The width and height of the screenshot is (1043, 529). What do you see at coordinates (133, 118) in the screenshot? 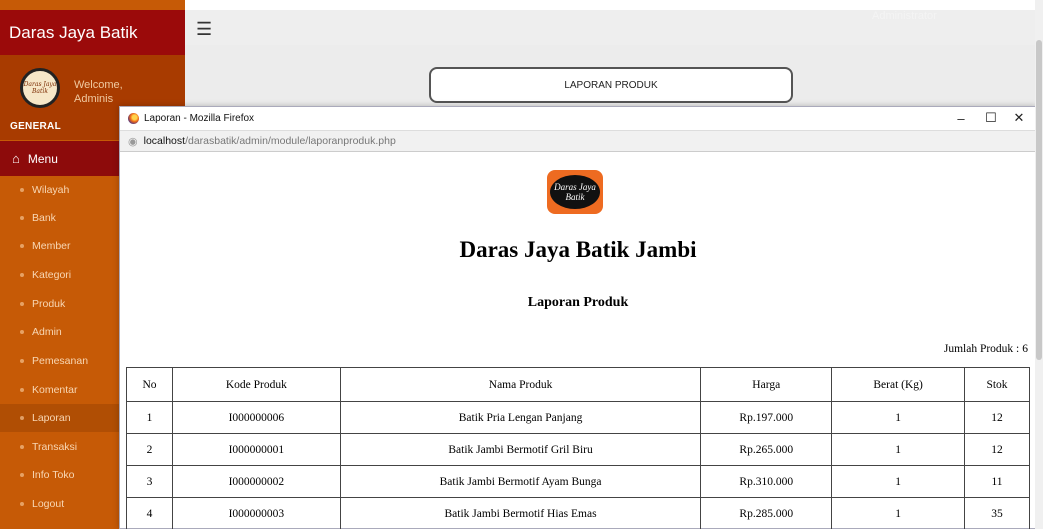
I see `firefox-icon` at bounding box center [133, 118].